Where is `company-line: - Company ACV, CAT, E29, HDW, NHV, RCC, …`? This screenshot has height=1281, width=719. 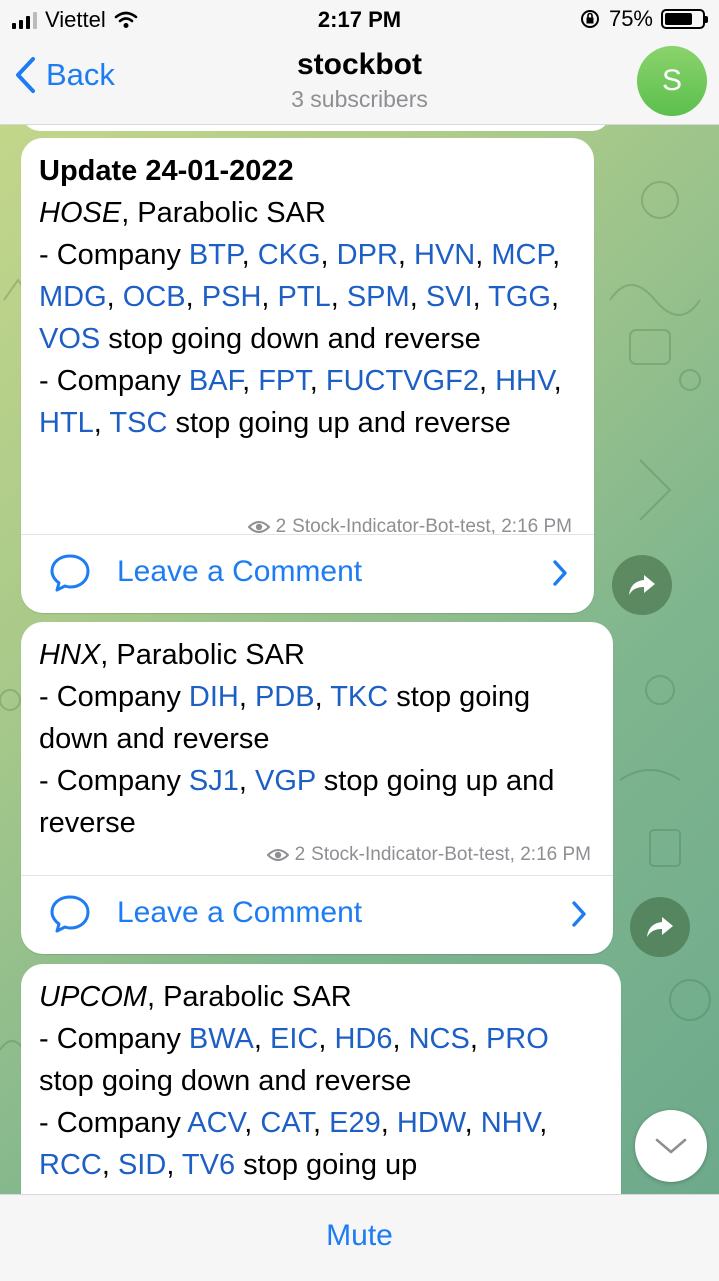
company-line: - Company ACV, CAT, E29, HDW, NHV, RCC, … is located at coordinates (293, 1144).